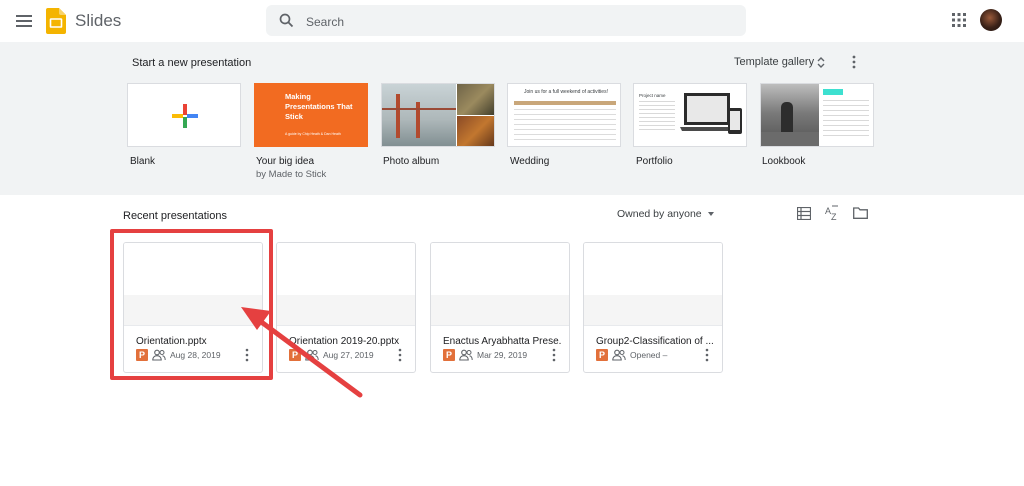  What do you see at coordinates (657, 116) in the screenshot?
I see `portfolio-text-lines` at bounding box center [657, 116].